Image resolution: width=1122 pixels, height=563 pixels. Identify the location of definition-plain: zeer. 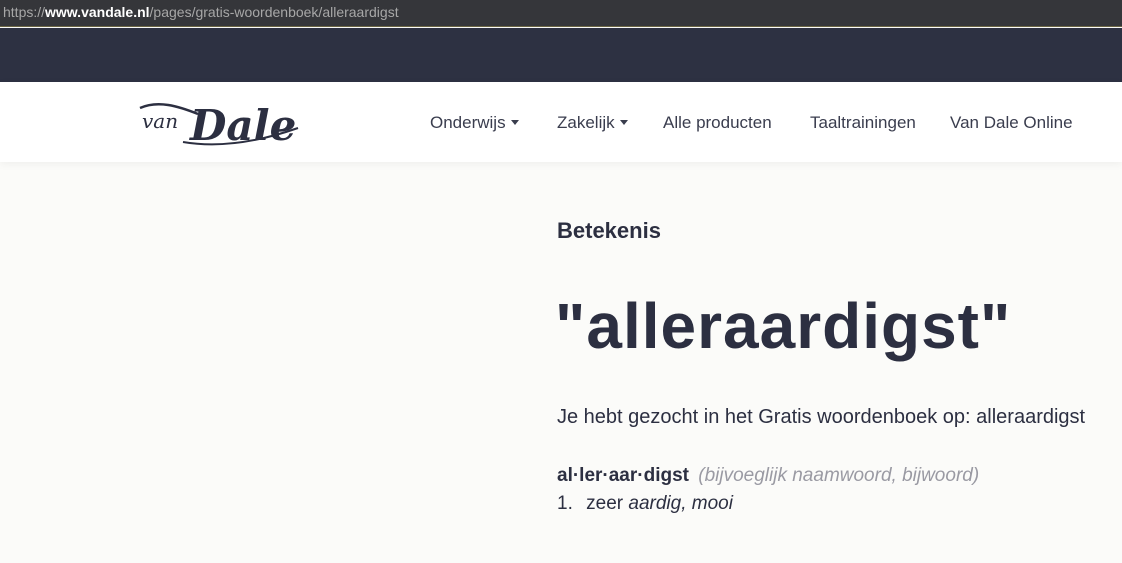
(605, 503).